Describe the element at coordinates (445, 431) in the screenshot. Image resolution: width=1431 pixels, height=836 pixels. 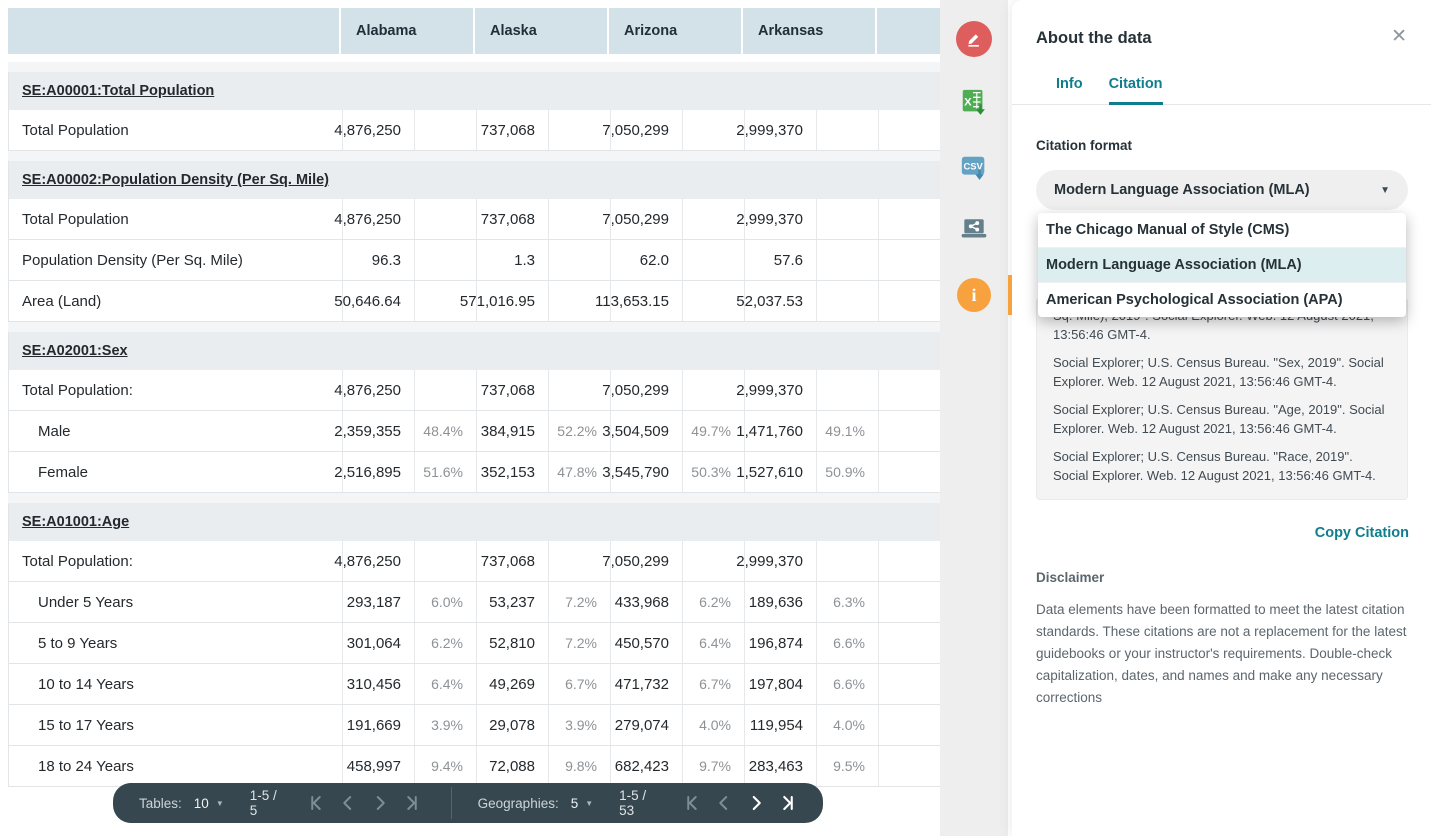
I see `percent-cell: 48.4%` at that location.